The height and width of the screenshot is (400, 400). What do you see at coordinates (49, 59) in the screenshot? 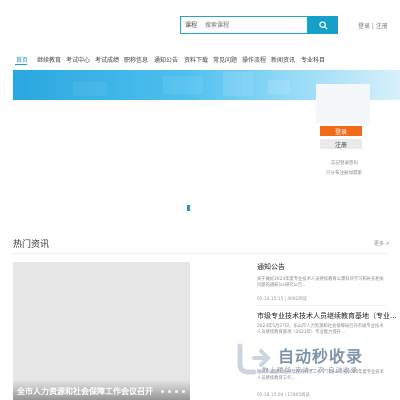
I see `nav-item-continuing-education: 继续教育` at bounding box center [49, 59].